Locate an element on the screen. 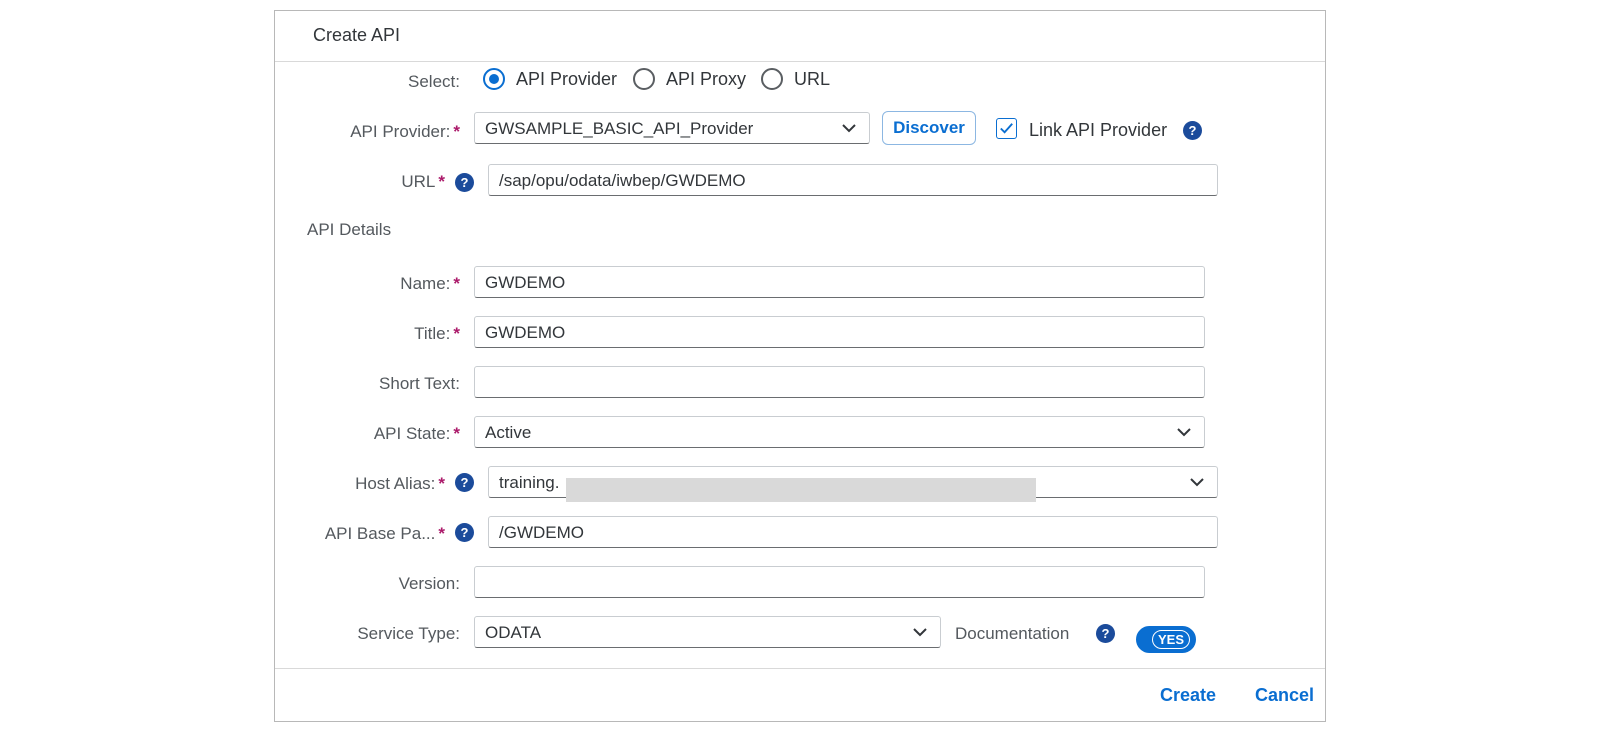 The width and height of the screenshot is (1600, 733). short-text-label: Short Text: is located at coordinates (419, 383).